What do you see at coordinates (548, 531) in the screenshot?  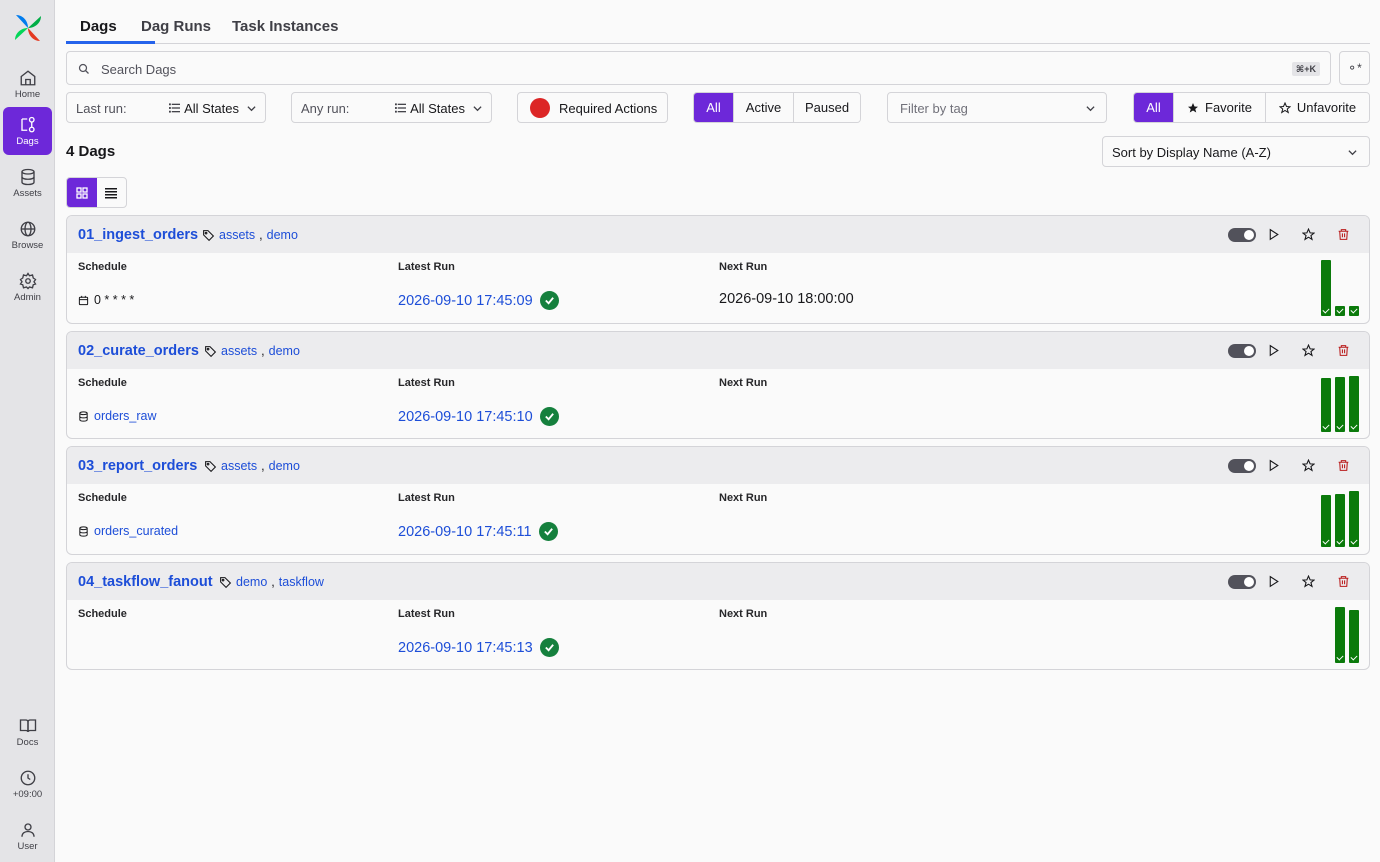 I see `success-state-icon` at bounding box center [548, 531].